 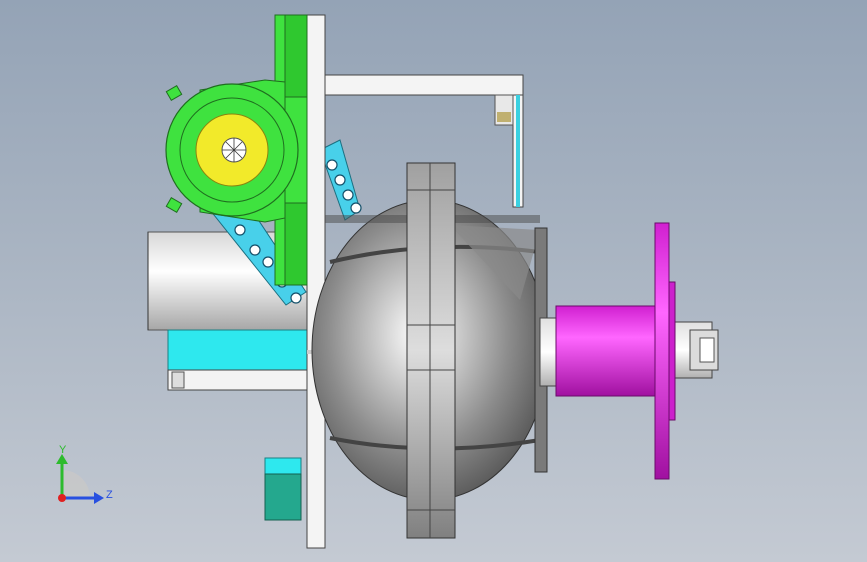 What do you see at coordinates (431, 350) in the screenshot?
I see `drum-flange` at bounding box center [431, 350].